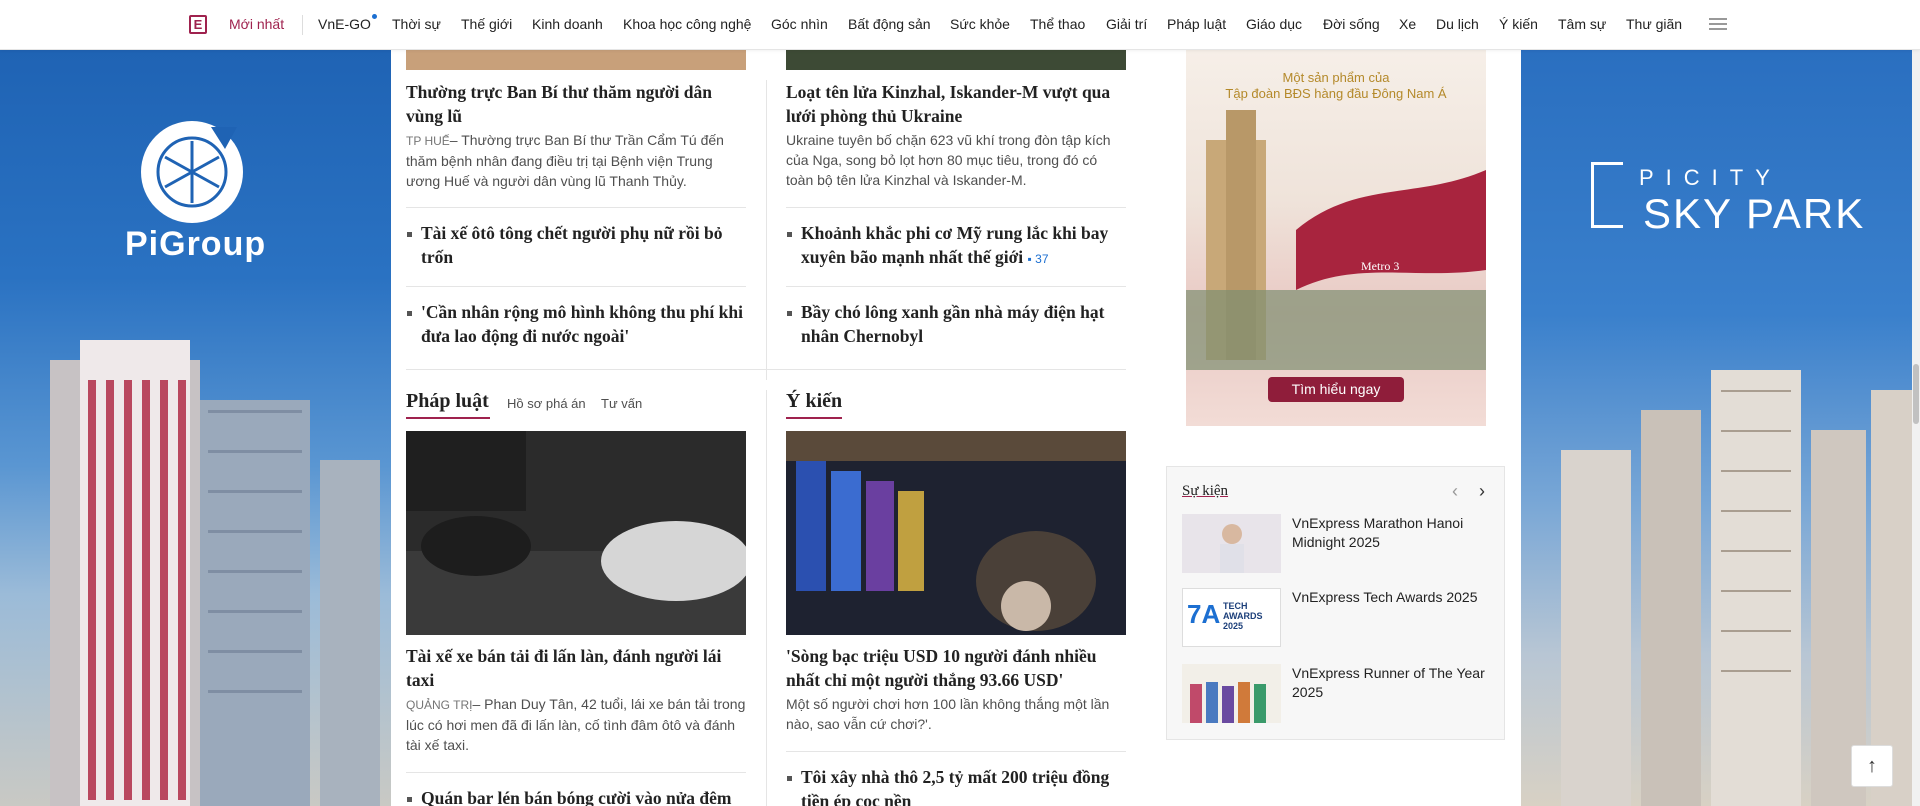 The image size is (1920, 806). What do you see at coordinates (1038, 259) in the screenshot?
I see `comment-count: ▪ 37` at bounding box center [1038, 259].